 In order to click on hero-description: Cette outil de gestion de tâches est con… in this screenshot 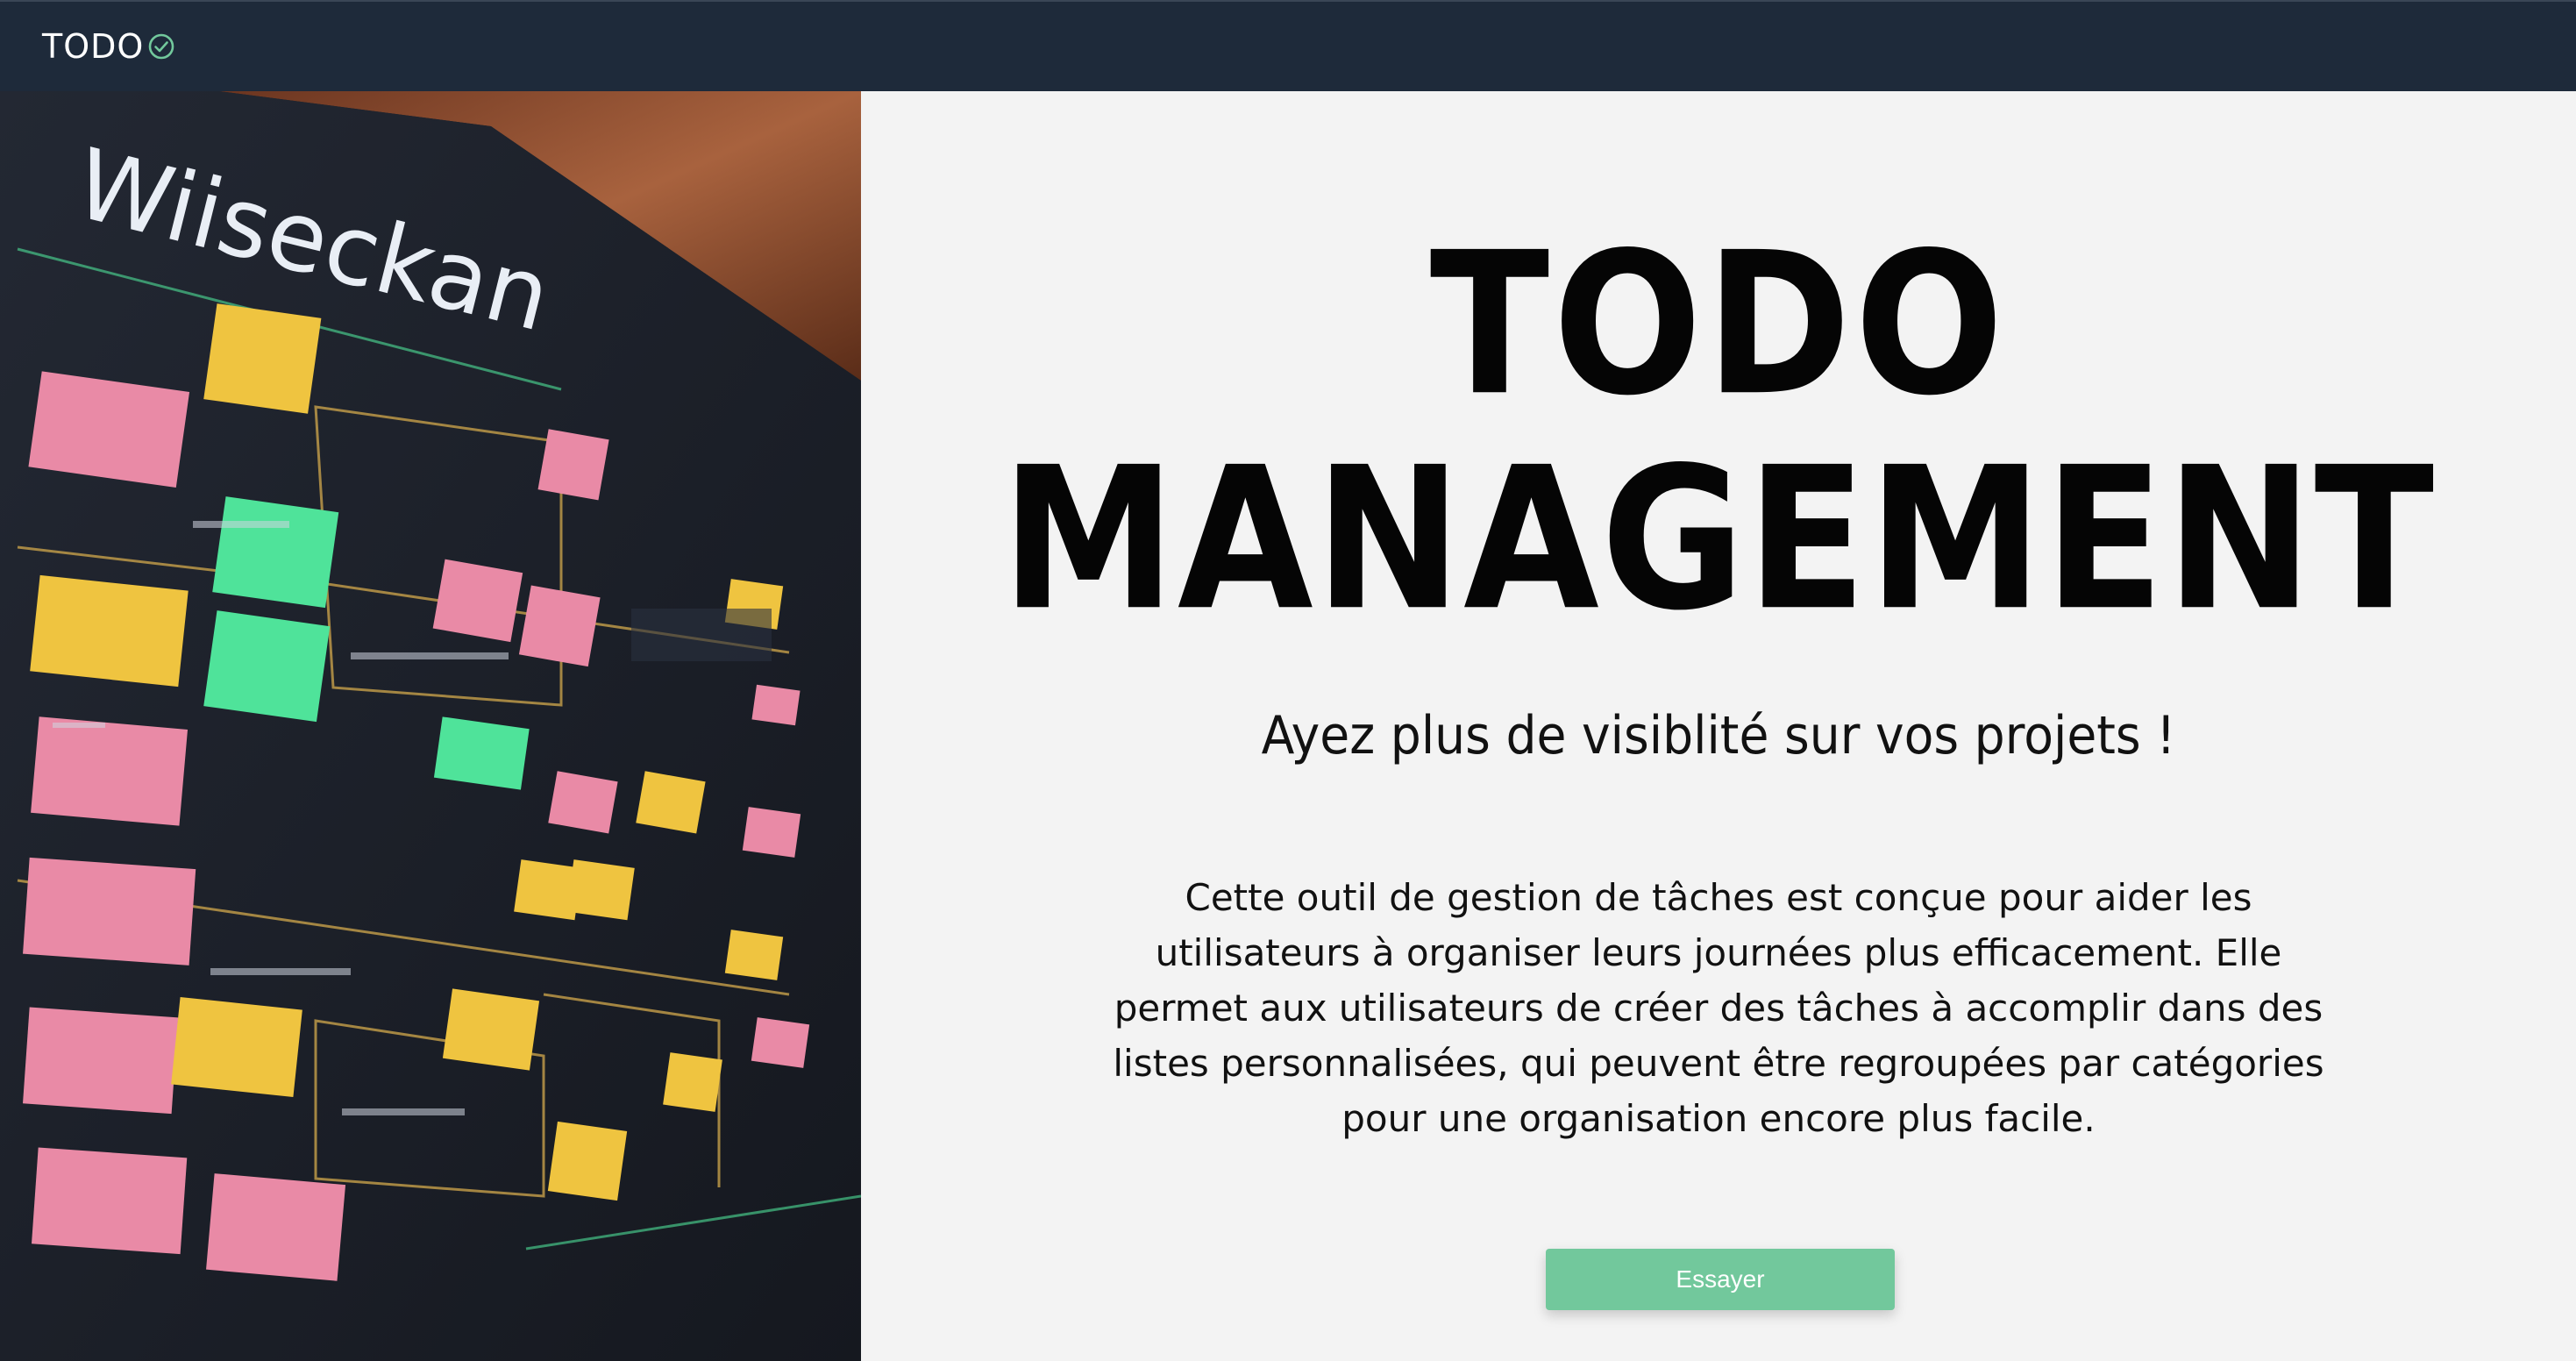, I will do `click(1718, 1008)`.